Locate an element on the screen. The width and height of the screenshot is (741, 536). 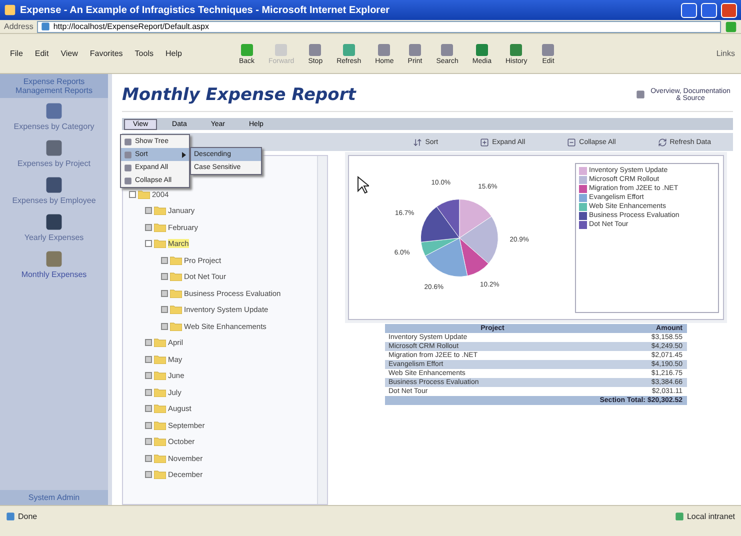
mouse-pointer-icon is located at coordinates (362, 185).